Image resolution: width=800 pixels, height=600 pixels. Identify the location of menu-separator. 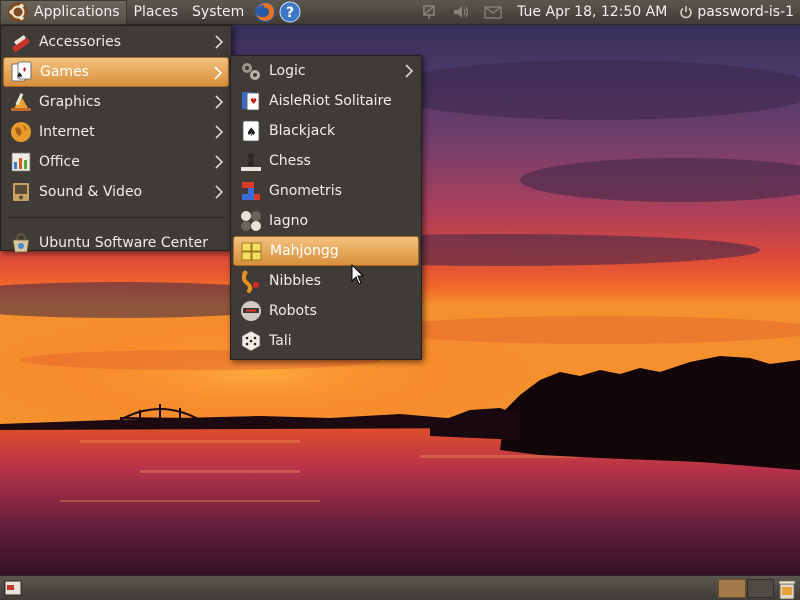
(116, 217).